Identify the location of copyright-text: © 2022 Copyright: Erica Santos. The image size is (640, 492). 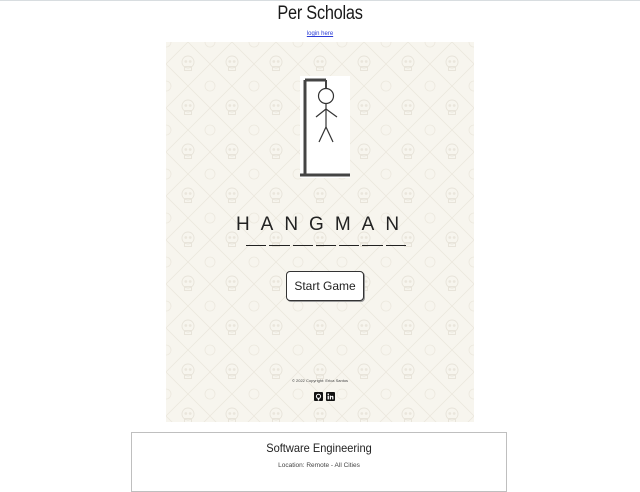
(320, 380).